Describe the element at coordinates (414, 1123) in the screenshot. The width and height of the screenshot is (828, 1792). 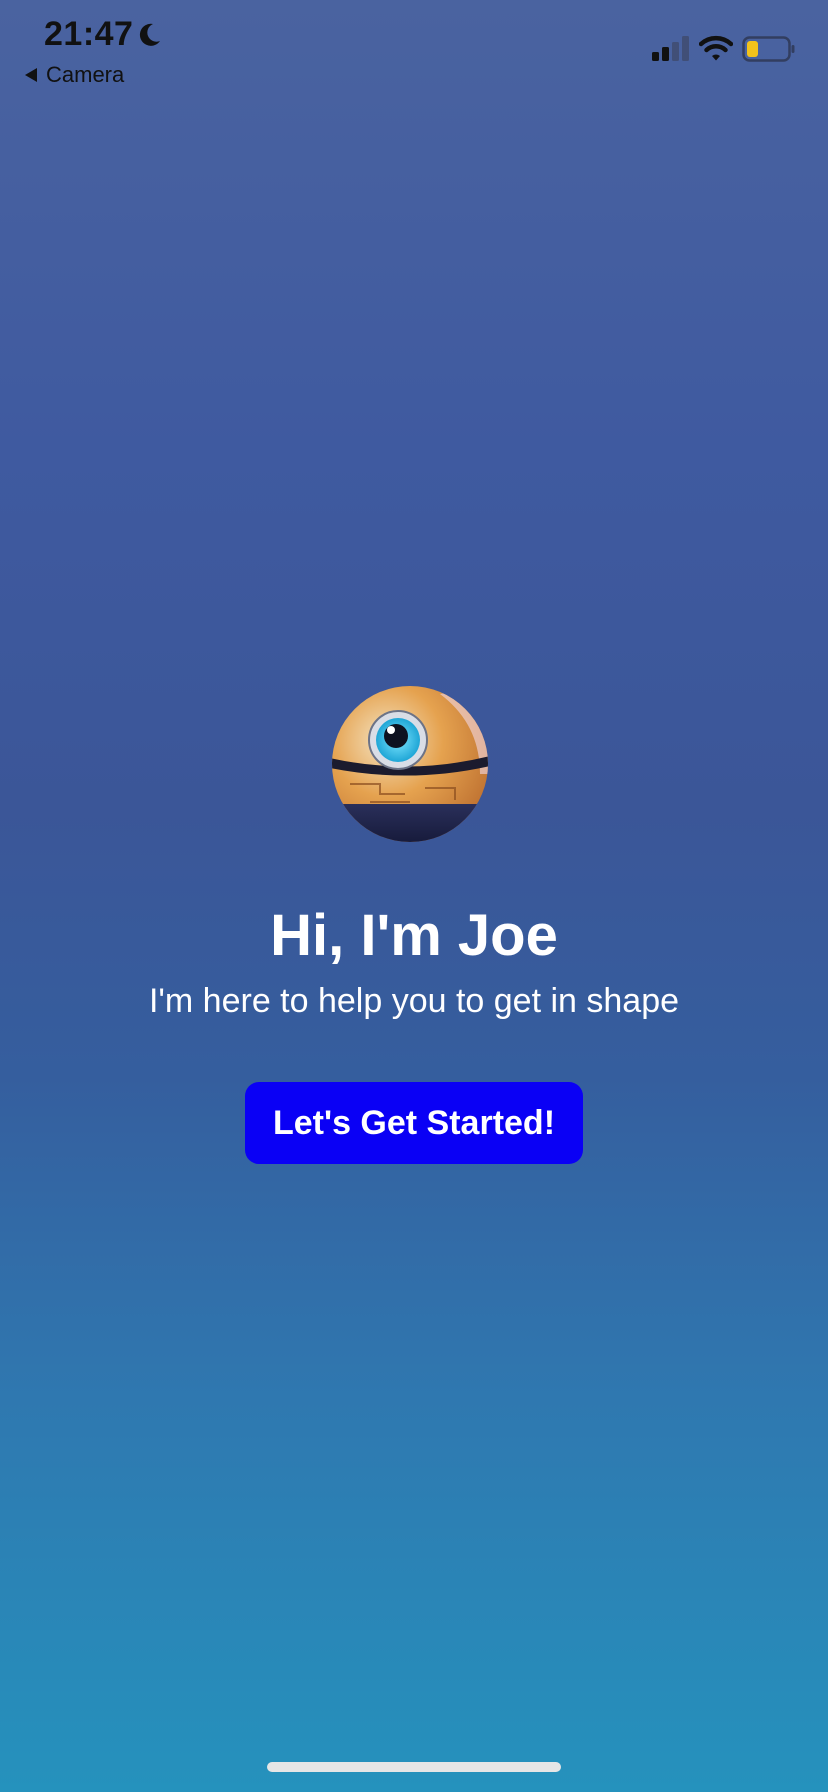
I see `get-started-button: Let's Get Started!` at that location.